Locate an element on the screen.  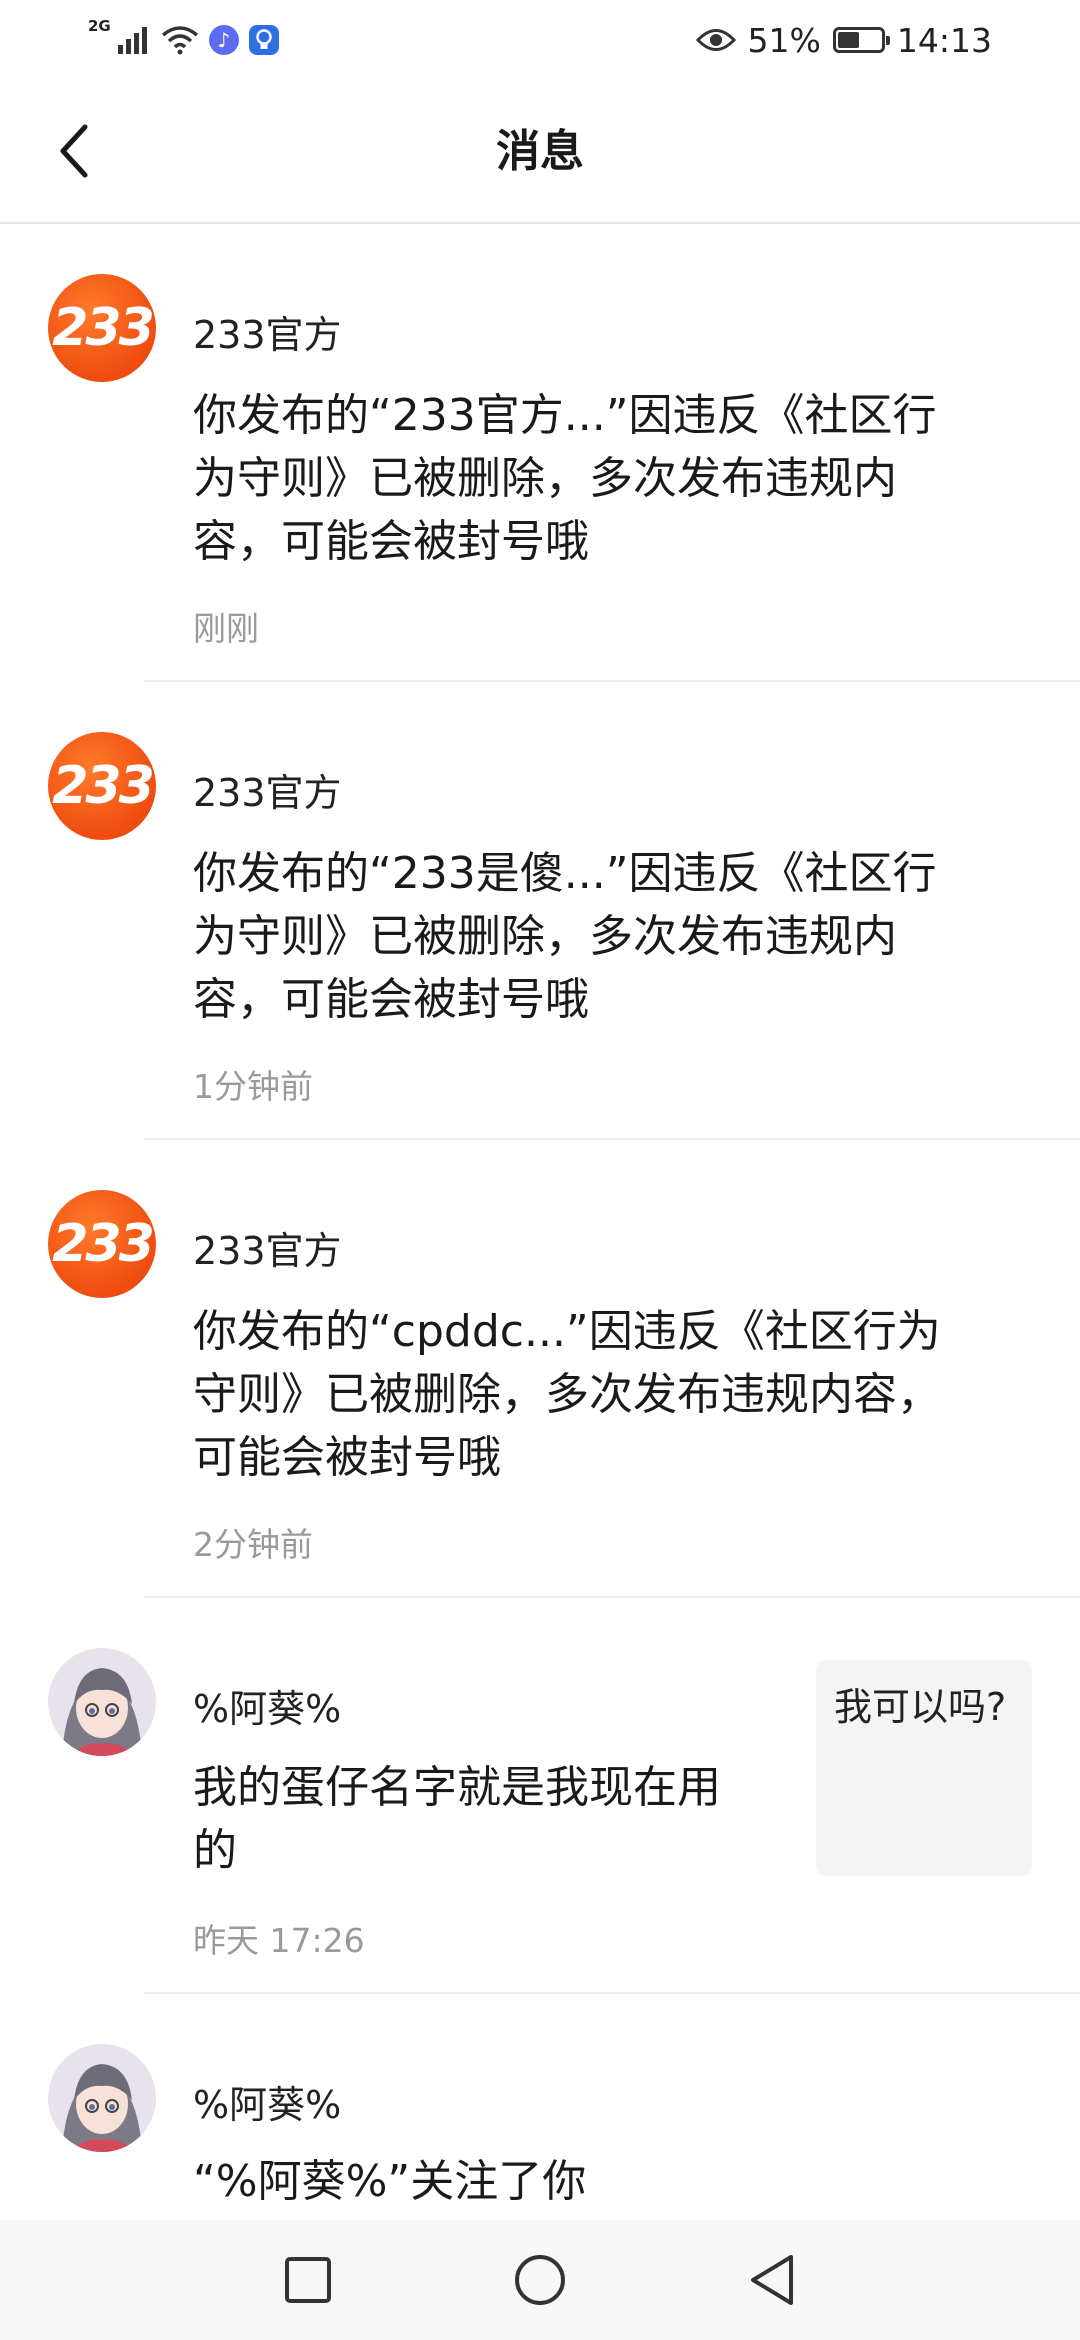
triangle-back-icon is located at coordinates (772, 2280).